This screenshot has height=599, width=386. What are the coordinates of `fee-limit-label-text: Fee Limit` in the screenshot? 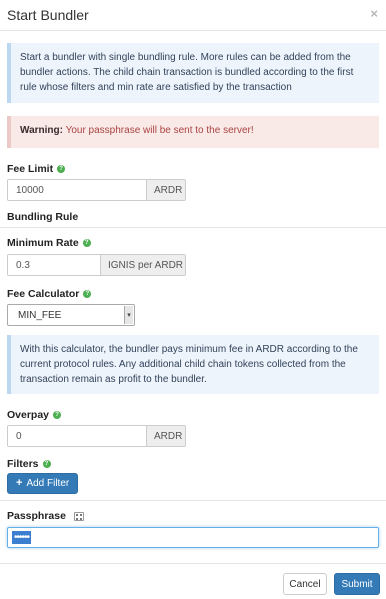 It's located at (30, 169).